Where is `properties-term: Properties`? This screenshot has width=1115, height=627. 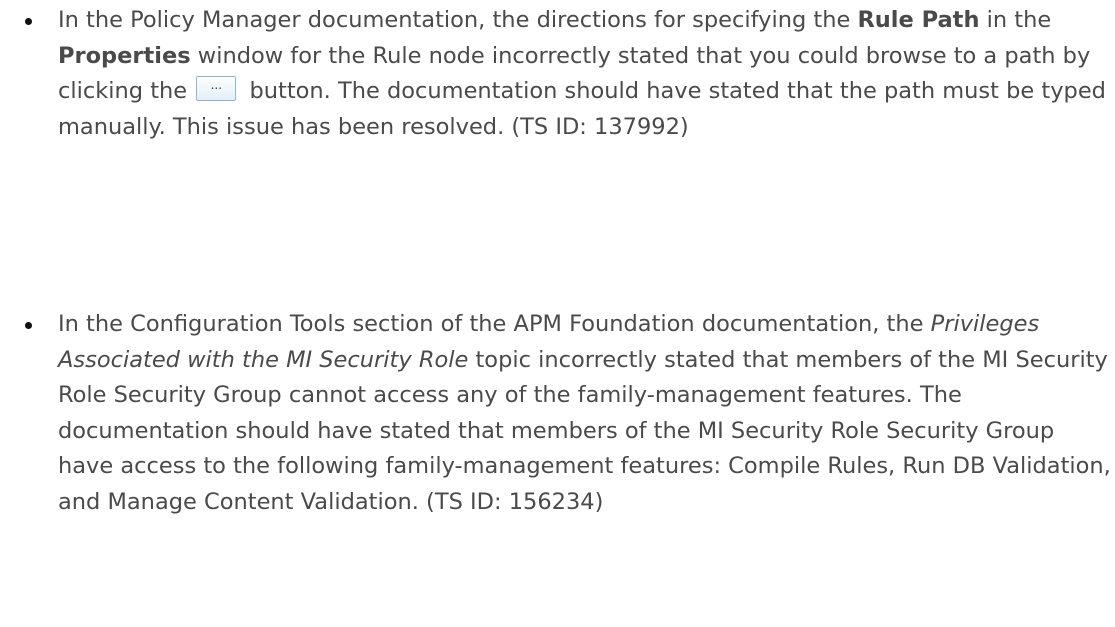
properties-term: Properties is located at coordinates (124, 55).